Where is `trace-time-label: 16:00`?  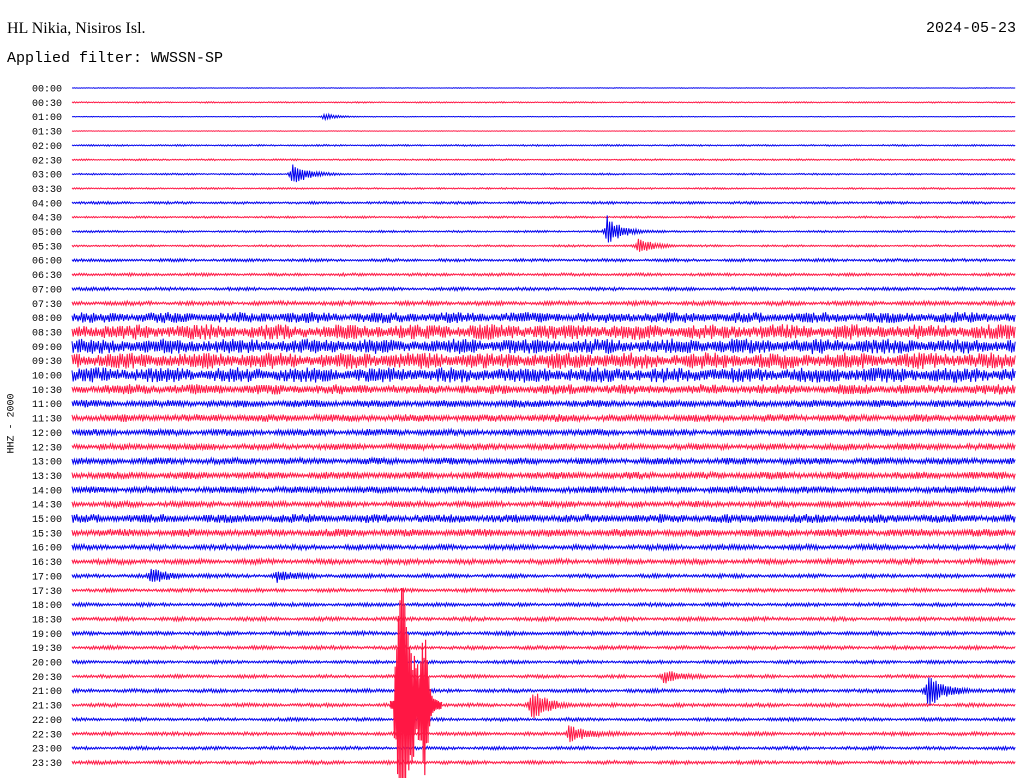 trace-time-label: 16:00 is located at coordinates (47, 549).